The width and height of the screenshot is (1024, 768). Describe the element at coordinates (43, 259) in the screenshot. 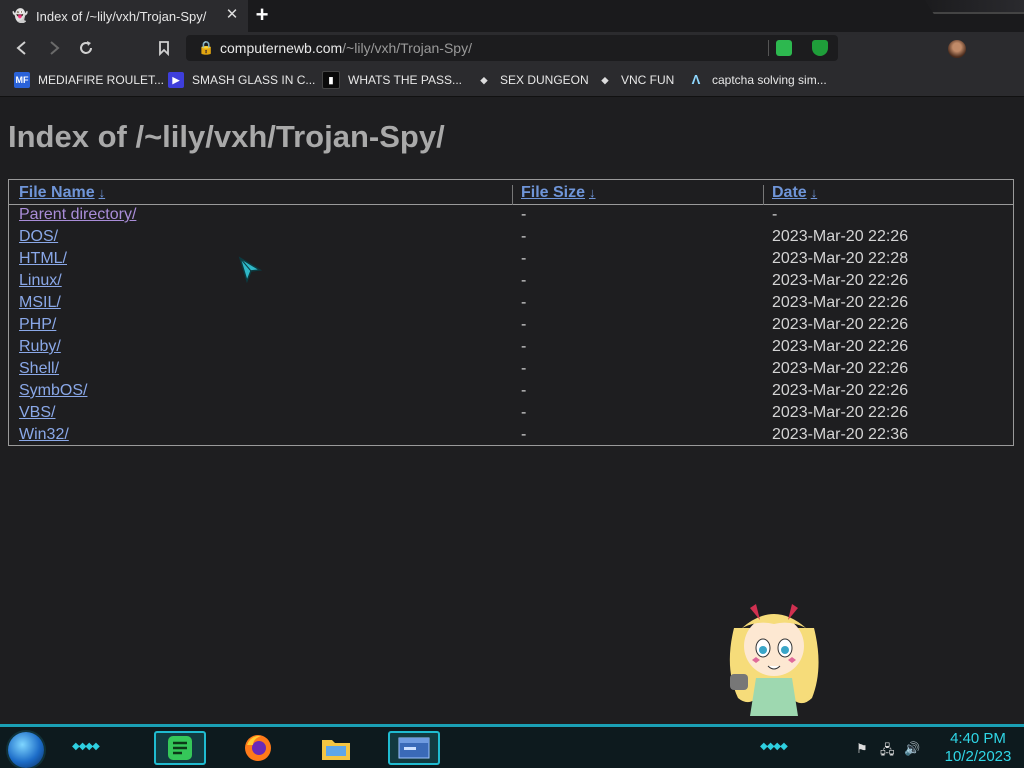

I see `folder-link: HTML/` at that location.